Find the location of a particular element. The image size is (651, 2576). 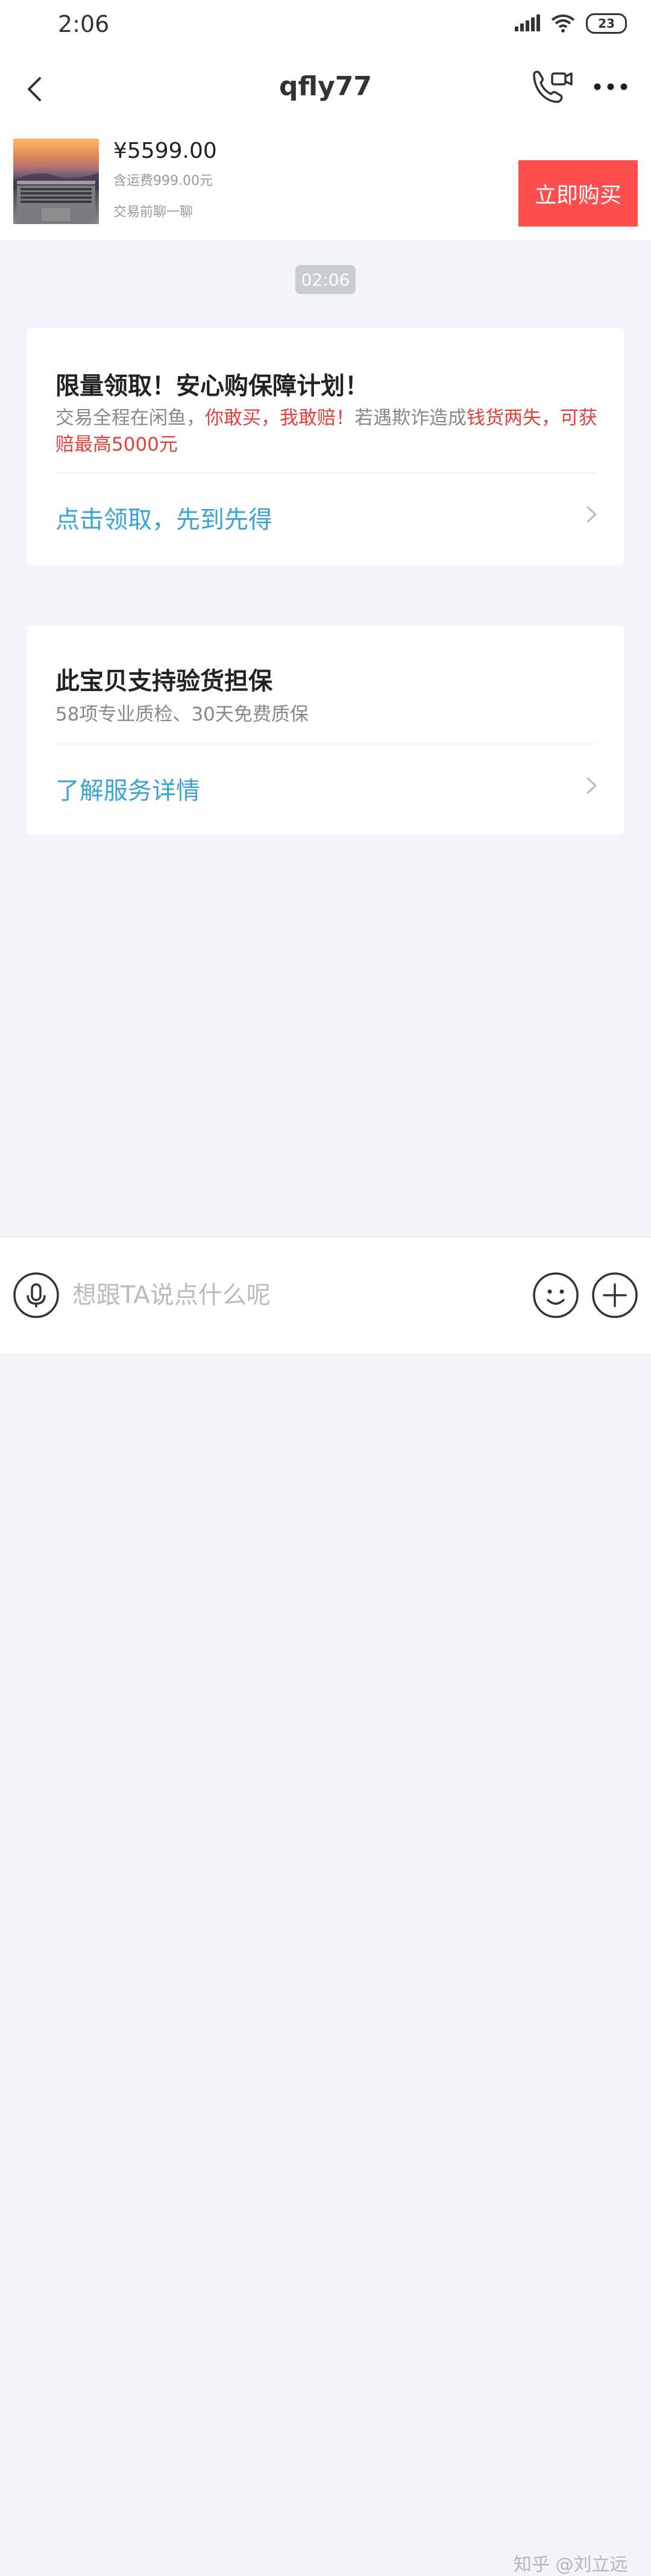

claim-link: 点击领取，先到先得 is located at coordinates (163, 518).